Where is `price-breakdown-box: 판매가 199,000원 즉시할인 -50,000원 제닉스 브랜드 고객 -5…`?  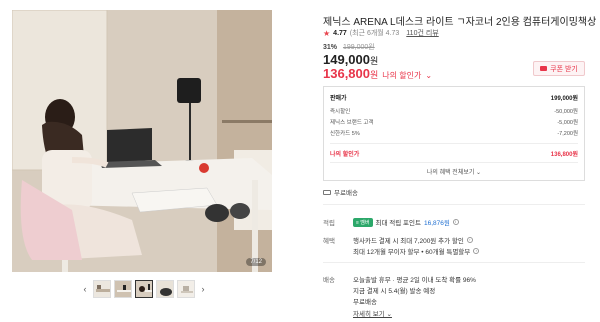 price-breakdown-box: 판매가 199,000원 즉시할인 -50,000원 제닉스 브랜드 고객 -5… is located at coordinates (454, 133).